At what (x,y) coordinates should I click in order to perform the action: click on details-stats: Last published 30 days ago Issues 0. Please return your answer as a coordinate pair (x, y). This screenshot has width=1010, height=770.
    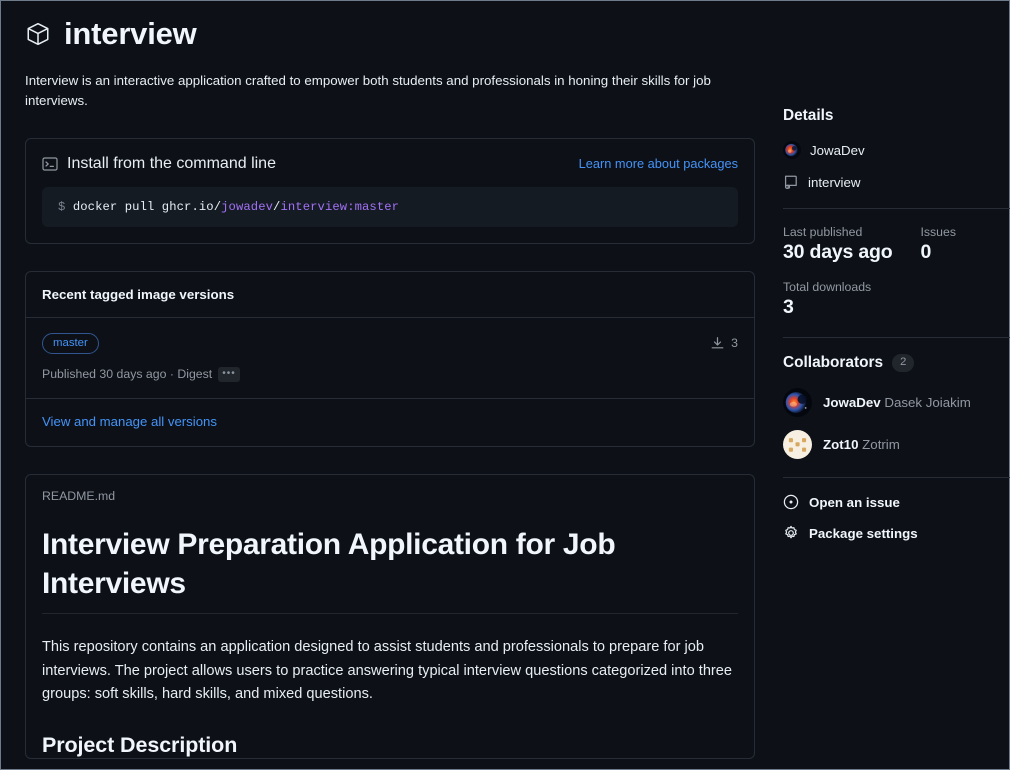
    Looking at the image, I should click on (896, 244).